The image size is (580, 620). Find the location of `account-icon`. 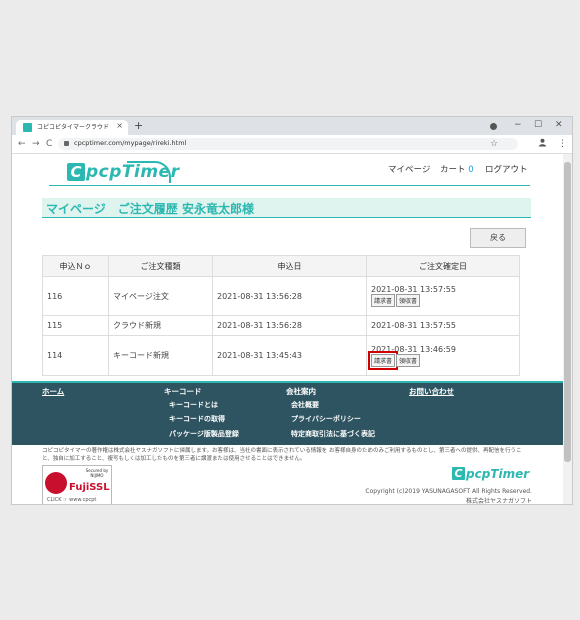

account-icon is located at coordinates (542, 142).